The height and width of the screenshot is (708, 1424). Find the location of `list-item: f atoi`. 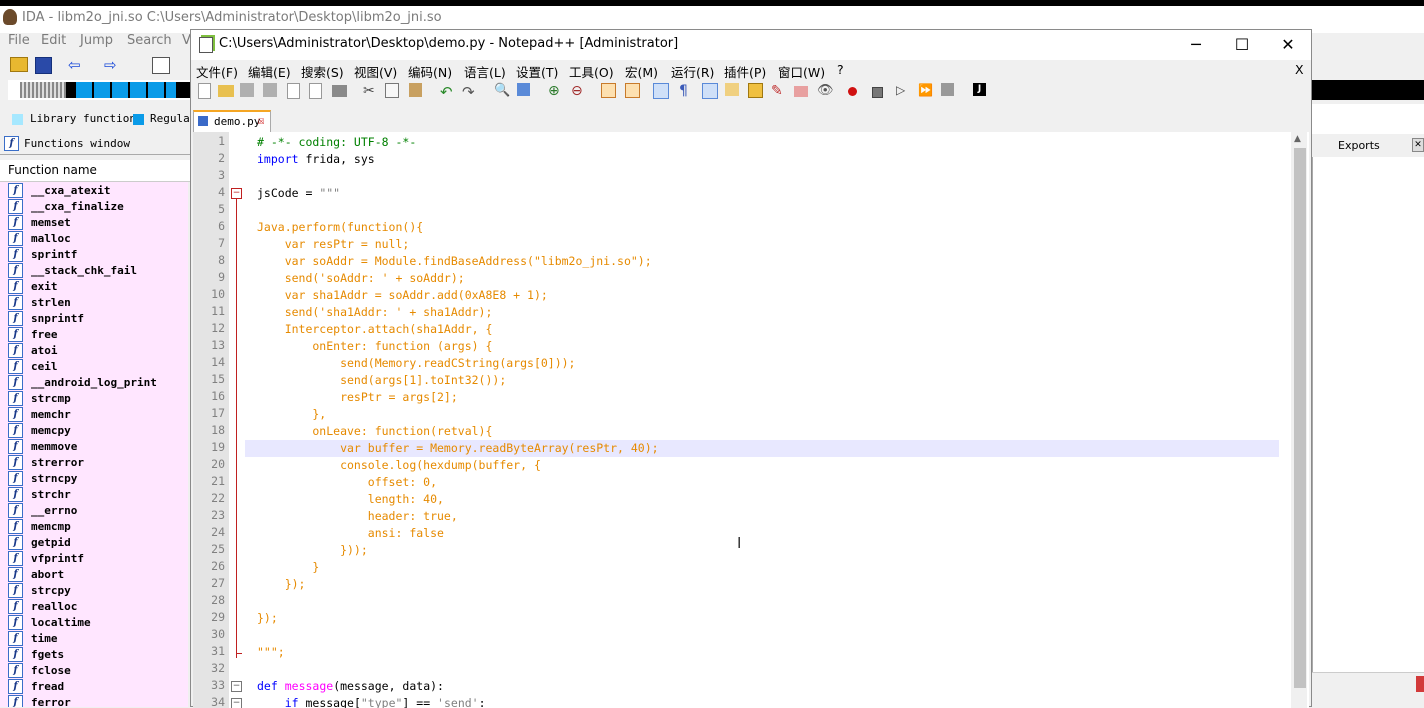

list-item: f atoi is located at coordinates (94, 350).